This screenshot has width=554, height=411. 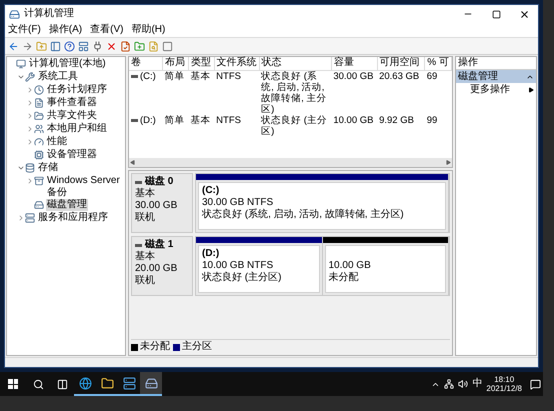 I want to click on maximize-icon, so click(x=496, y=14).